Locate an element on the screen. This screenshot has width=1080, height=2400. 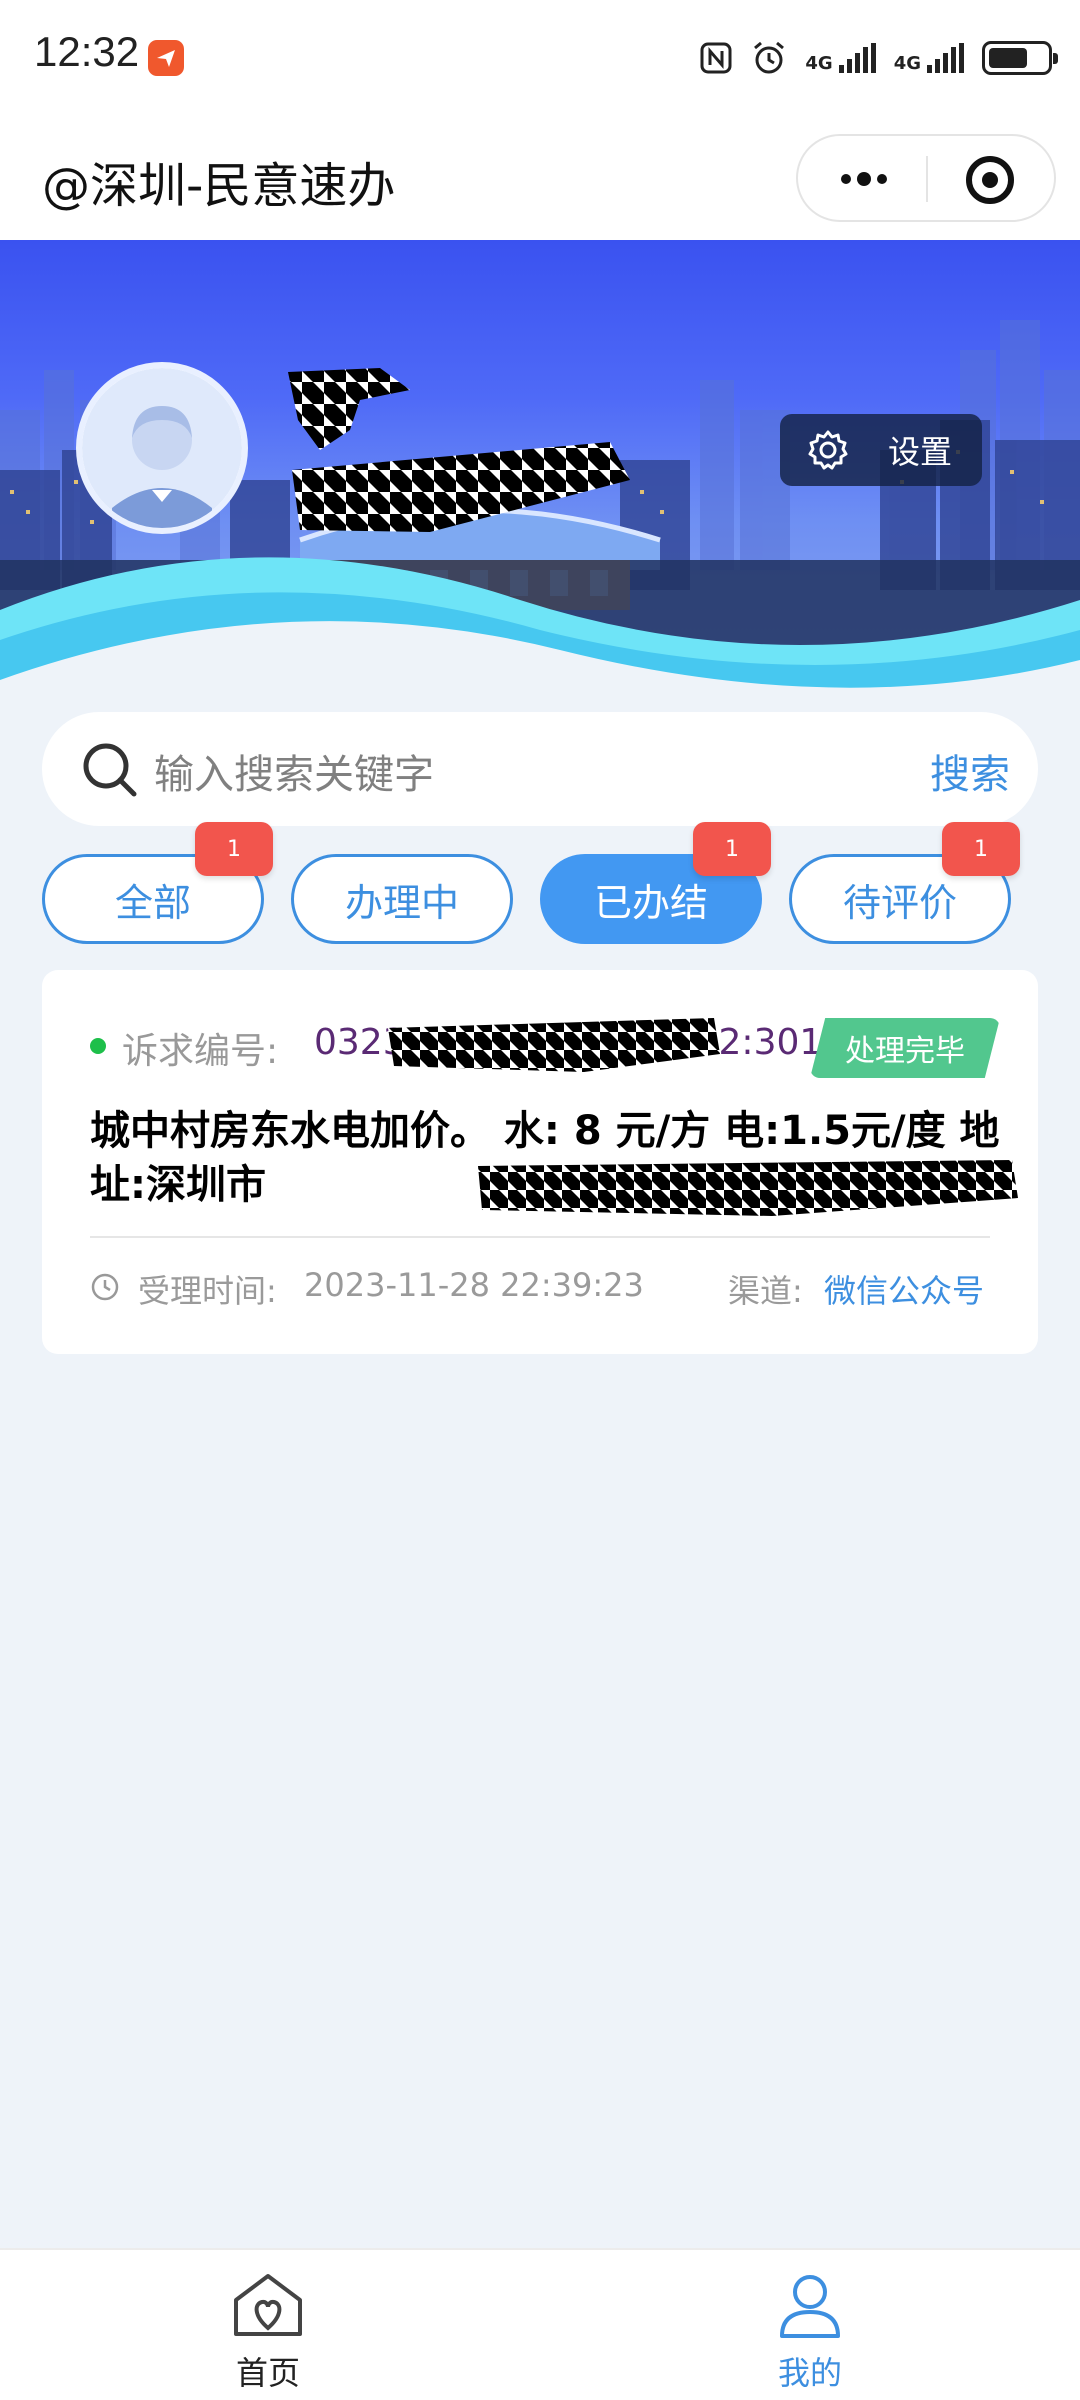
status-dot is located at coordinates (98, 1046).